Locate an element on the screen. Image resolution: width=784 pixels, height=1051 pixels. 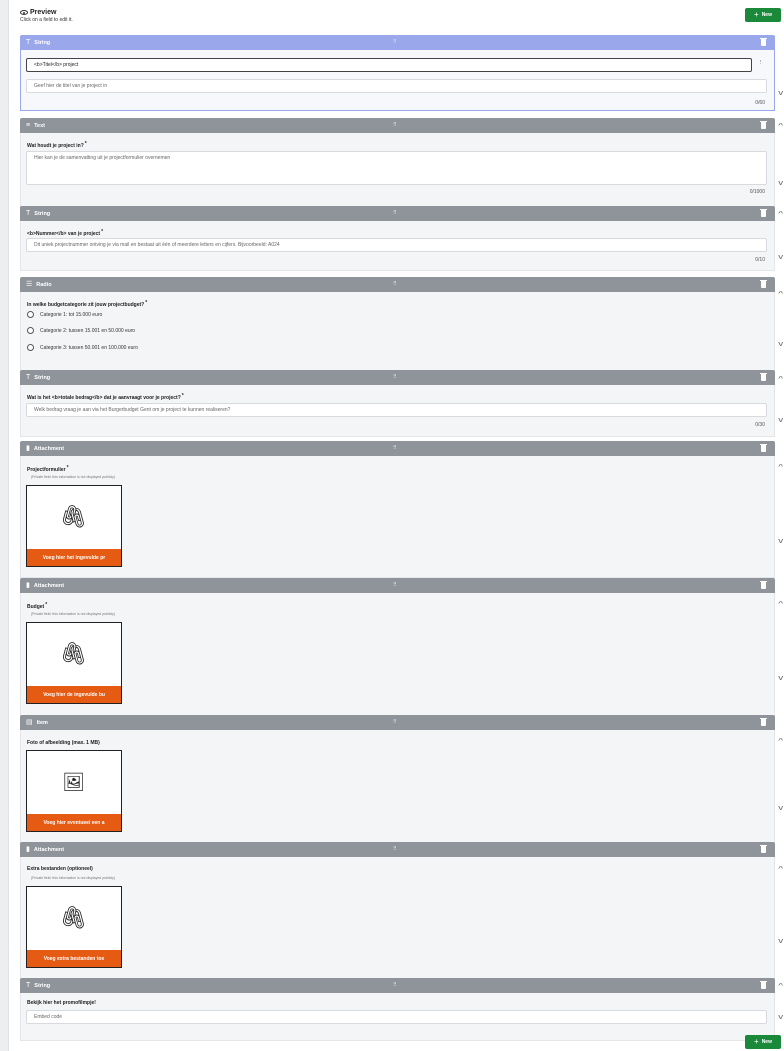
upload-button: Voeg hier het ingevulde pr is located at coordinates (74, 557).